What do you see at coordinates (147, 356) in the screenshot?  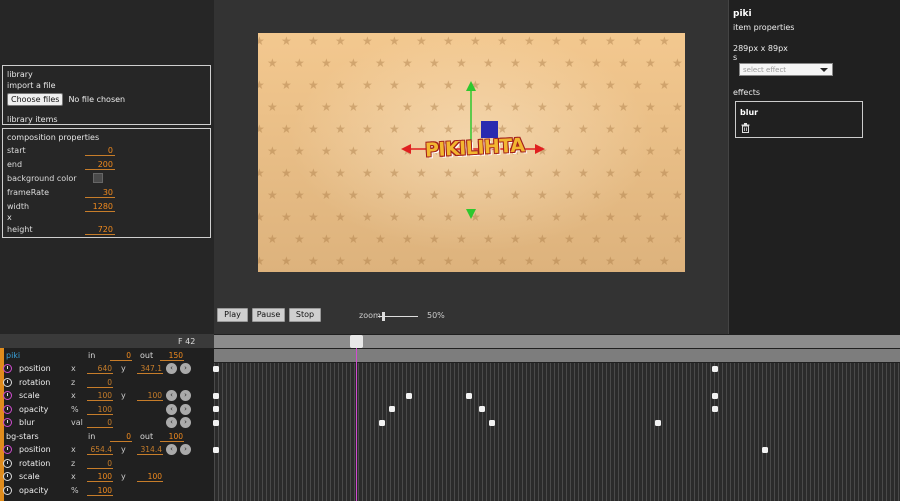 I see `out-label: out` at bounding box center [147, 356].